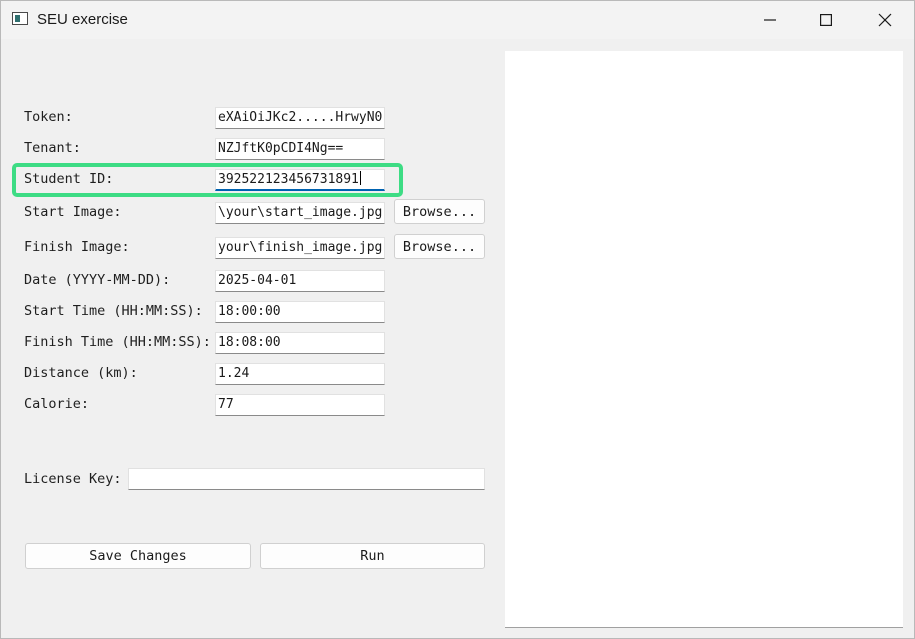 This screenshot has width=915, height=639. I want to click on close-button, so click(885, 20).